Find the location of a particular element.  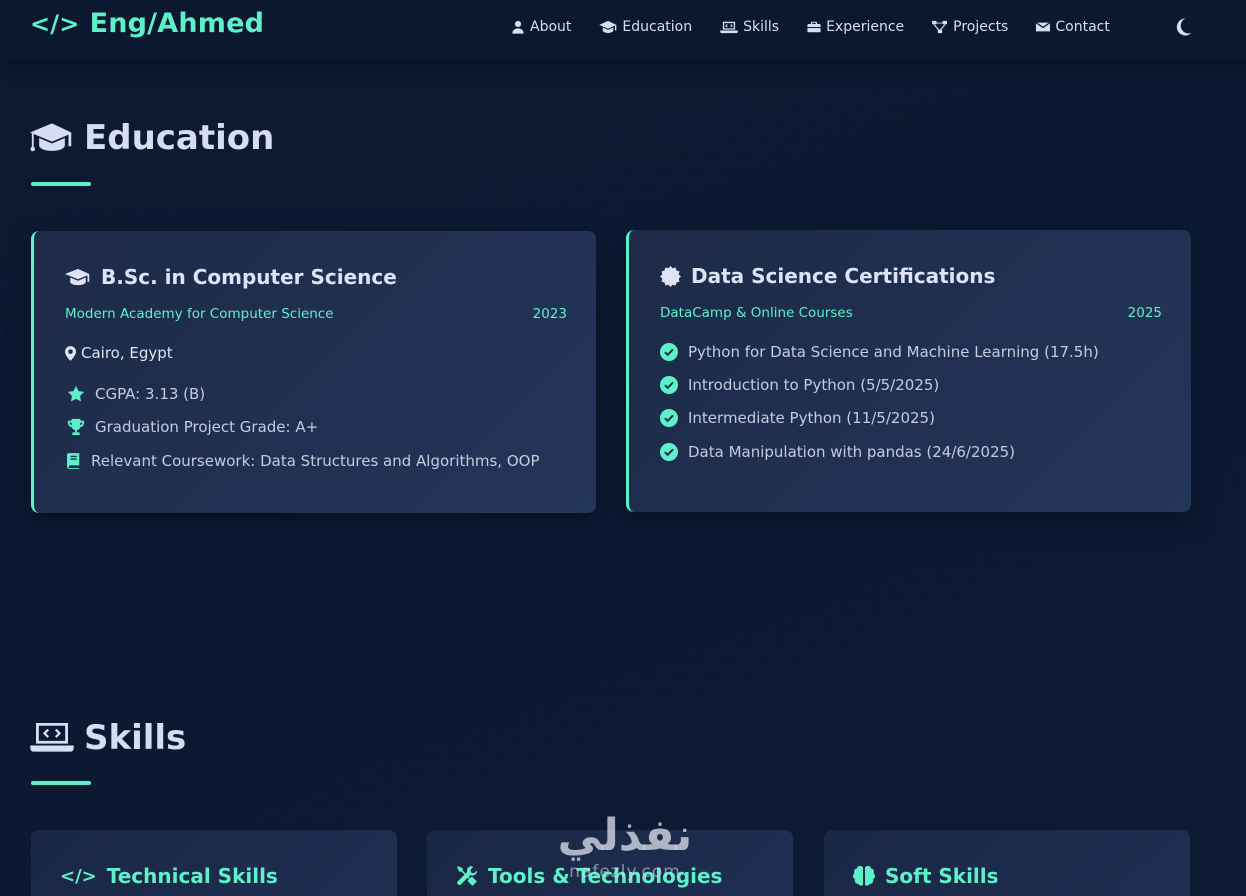

degree-location: Cairo, Egypt is located at coordinates (119, 353).